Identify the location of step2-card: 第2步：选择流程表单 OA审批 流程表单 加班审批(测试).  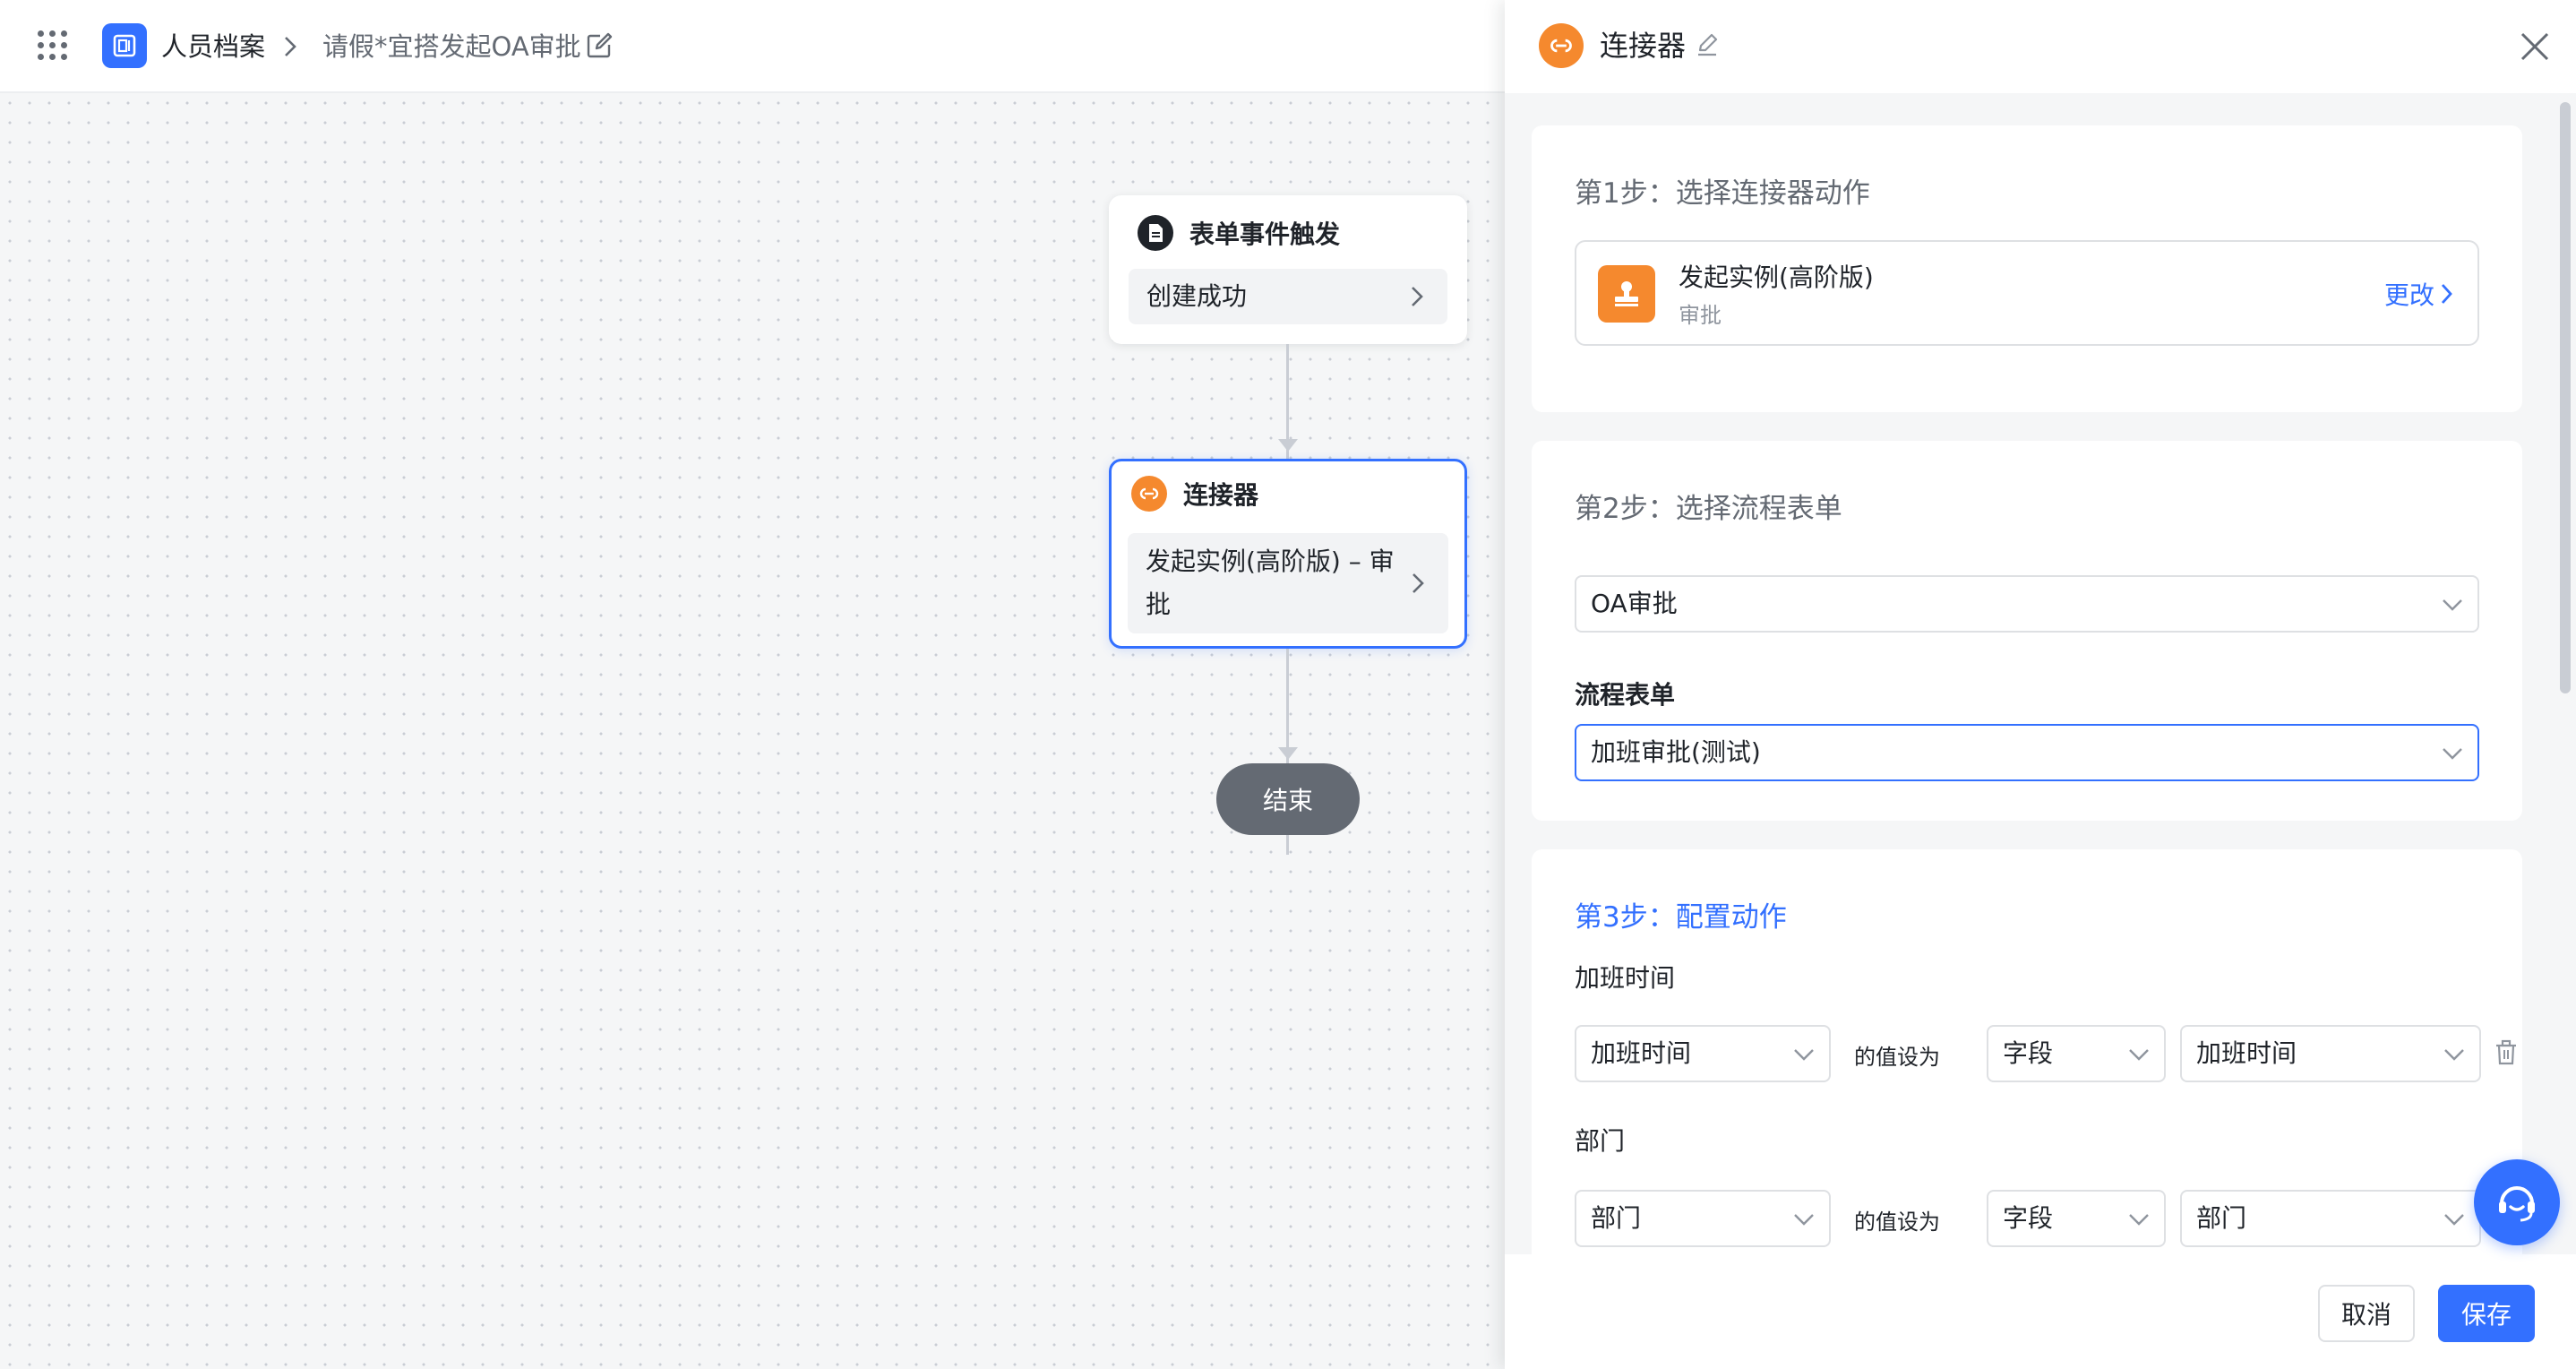
(2027, 631).